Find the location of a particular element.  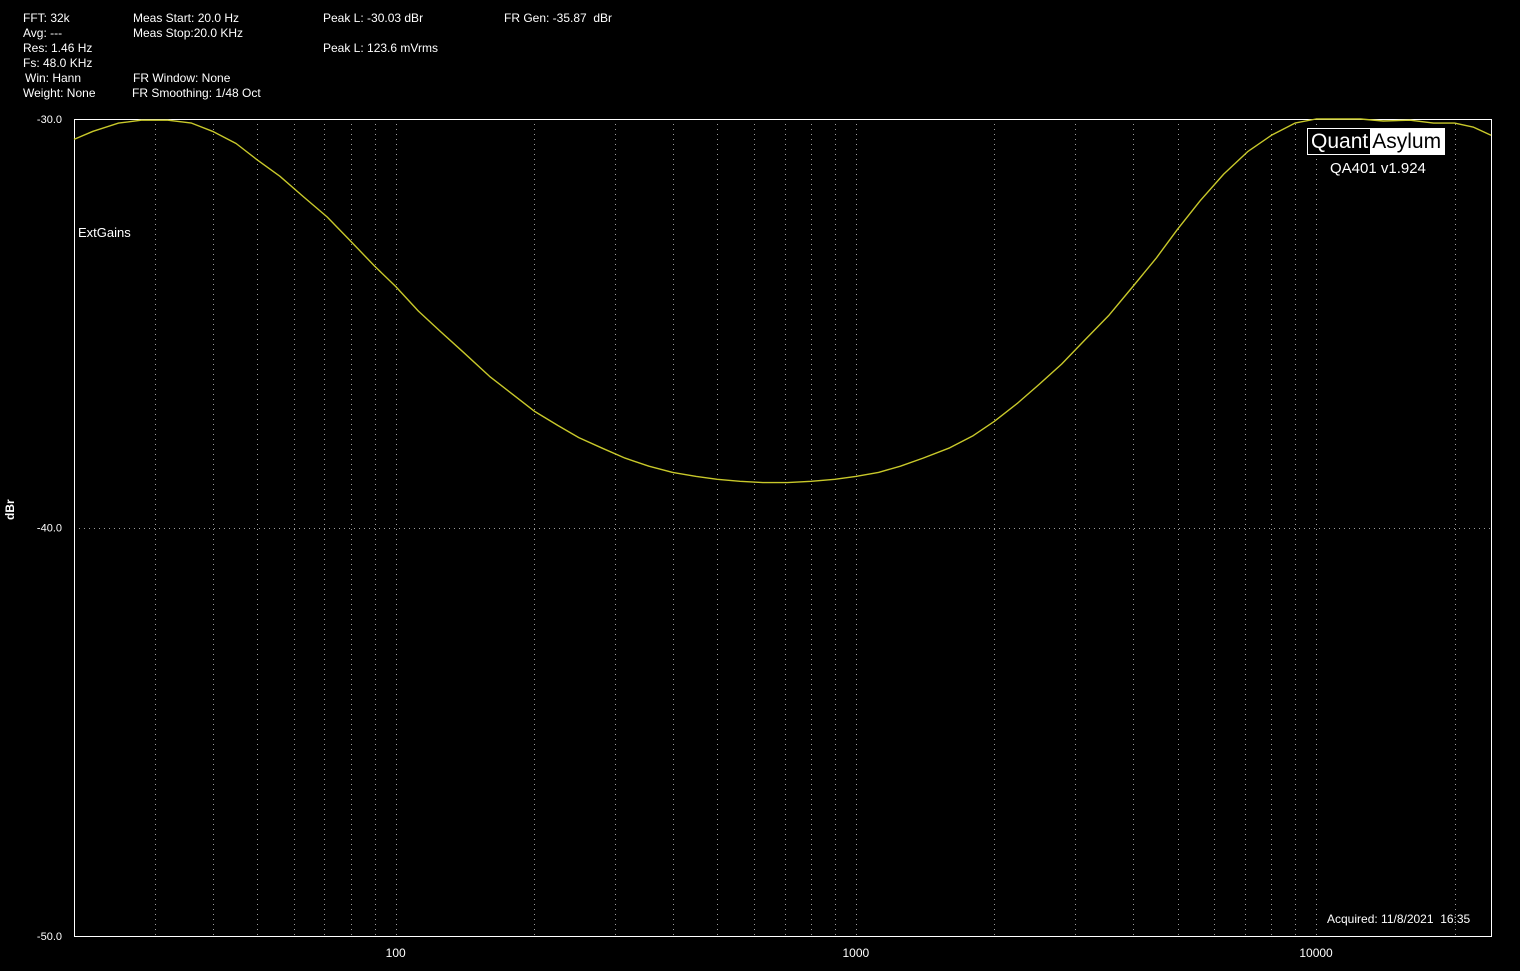

trace-annotation: ExtGains is located at coordinates (104, 232).